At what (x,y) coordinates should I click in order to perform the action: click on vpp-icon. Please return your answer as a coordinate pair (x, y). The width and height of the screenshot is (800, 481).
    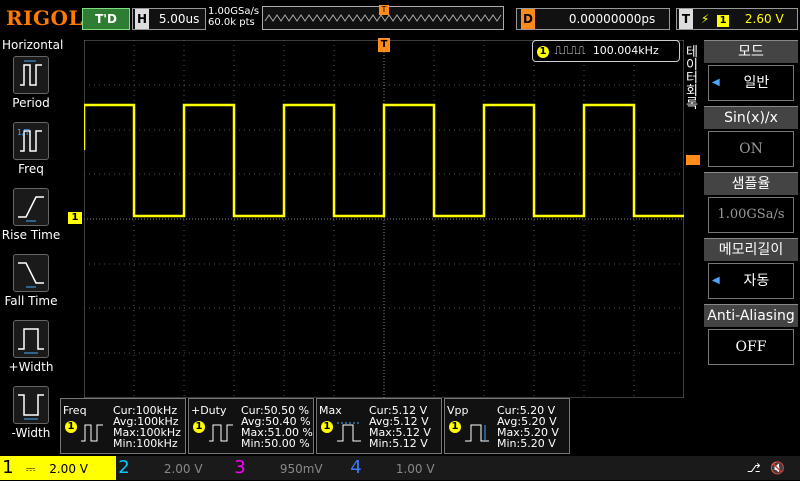
    Looking at the image, I should click on (477, 433).